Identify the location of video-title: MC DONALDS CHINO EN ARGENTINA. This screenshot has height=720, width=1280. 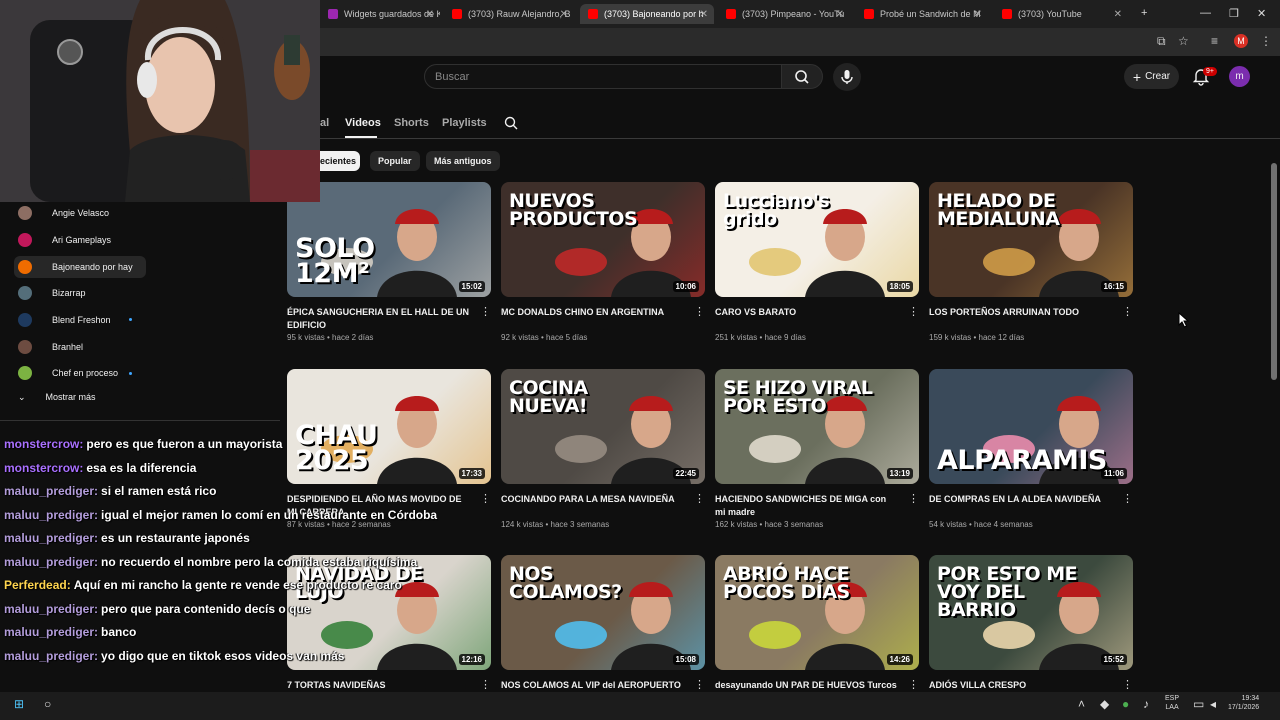
(593, 319).